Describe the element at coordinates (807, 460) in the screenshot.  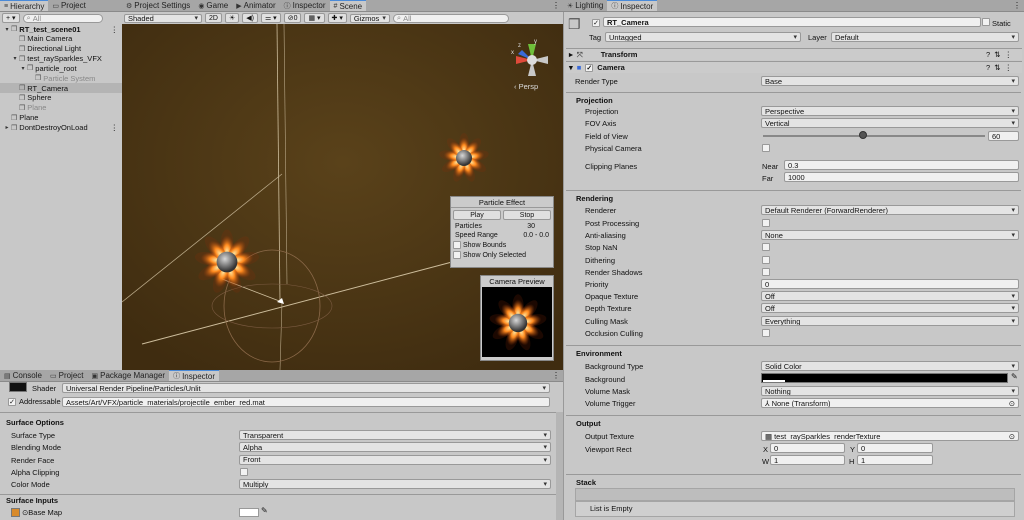
I see `viewport-w-field: 1` at that location.